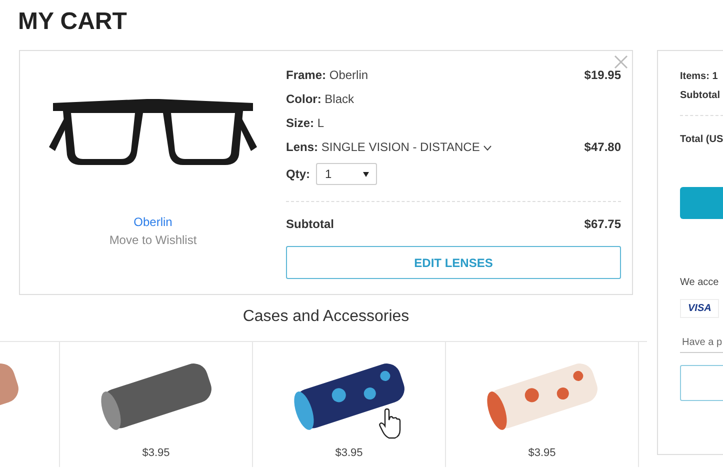 This screenshot has width=723, height=471. I want to click on subtotal-price: $67.75, so click(602, 224).